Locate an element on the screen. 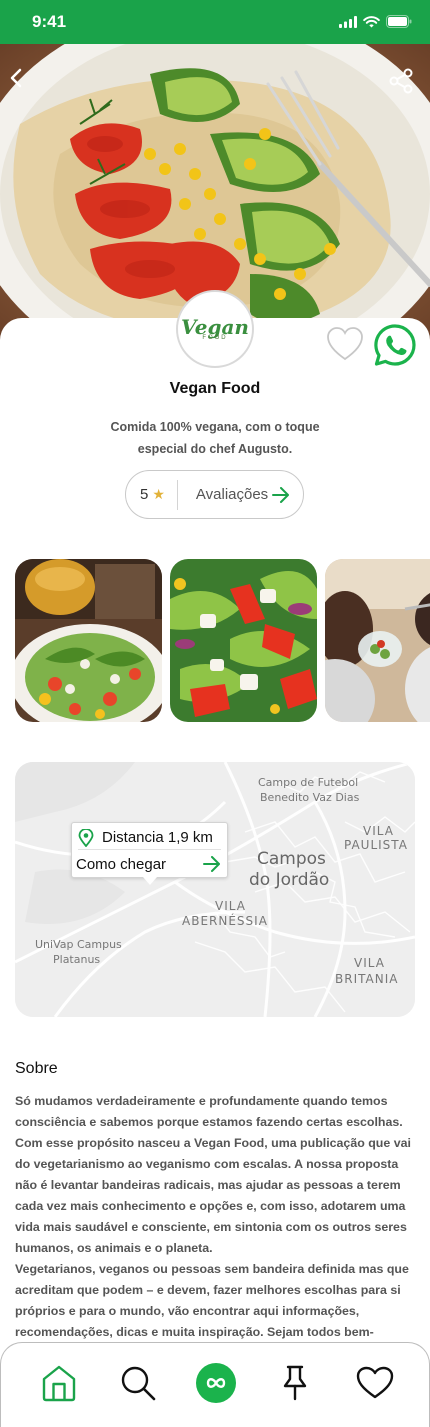 The width and height of the screenshot is (430, 1427). map-info-card: Distancia 1,9 km Como chegar is located at coordinates (149, 850).